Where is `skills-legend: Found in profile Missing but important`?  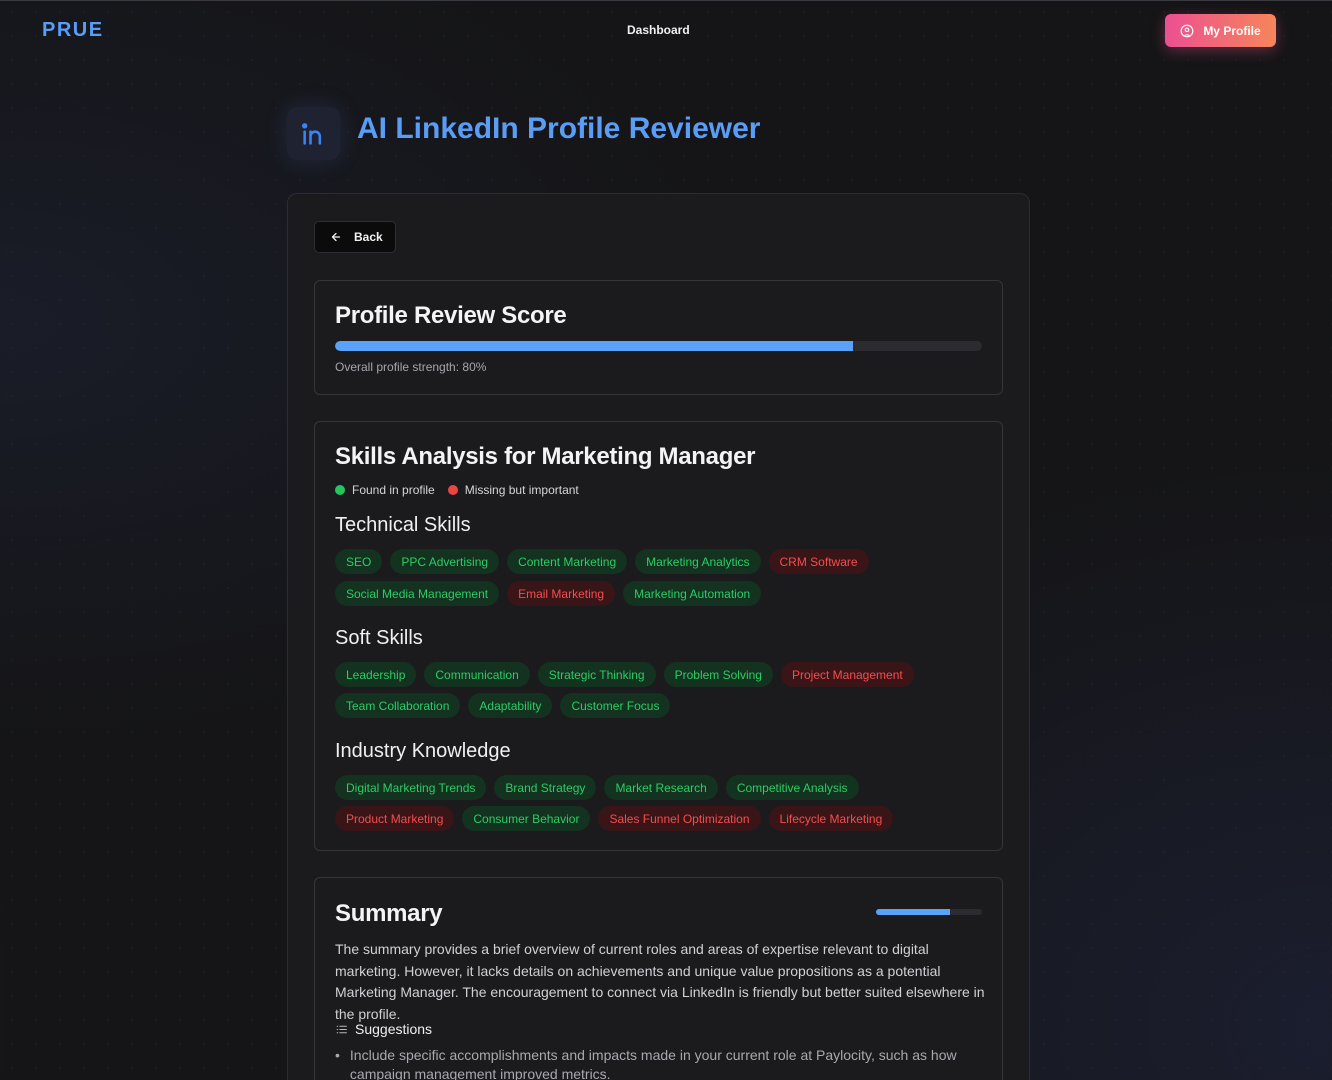
skills-legend: Found in profile Missing but important is located at coordinates (457, 490).